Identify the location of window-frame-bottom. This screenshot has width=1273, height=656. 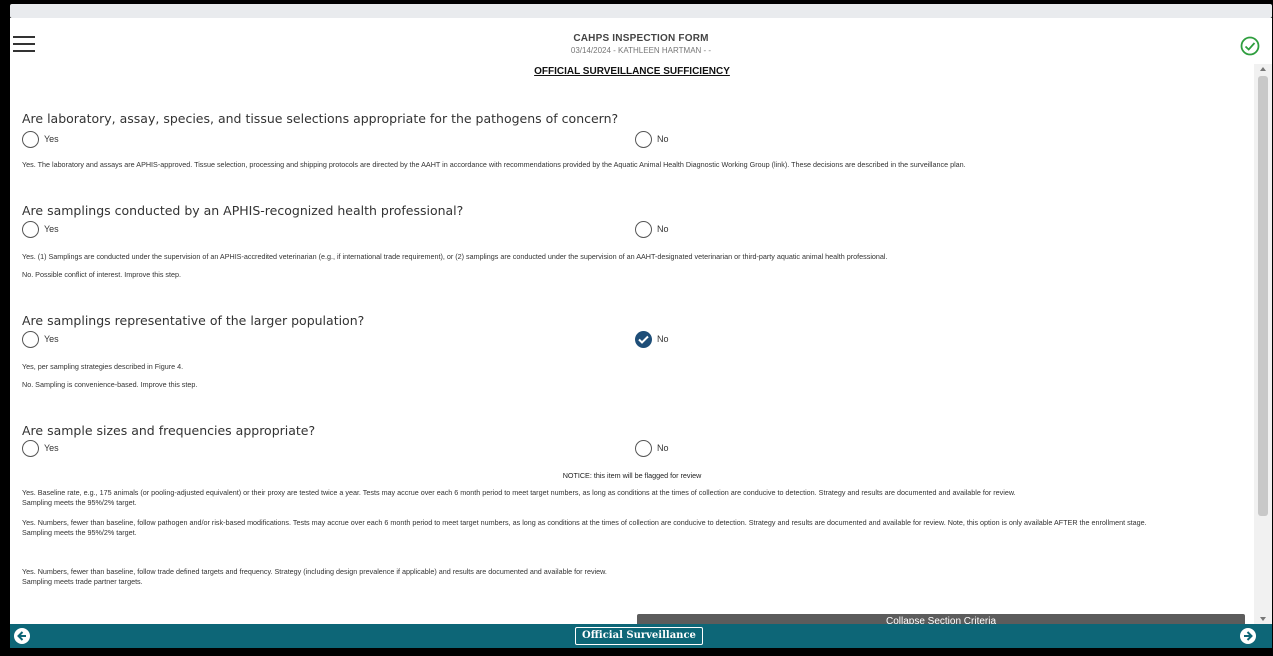
(636, 652).